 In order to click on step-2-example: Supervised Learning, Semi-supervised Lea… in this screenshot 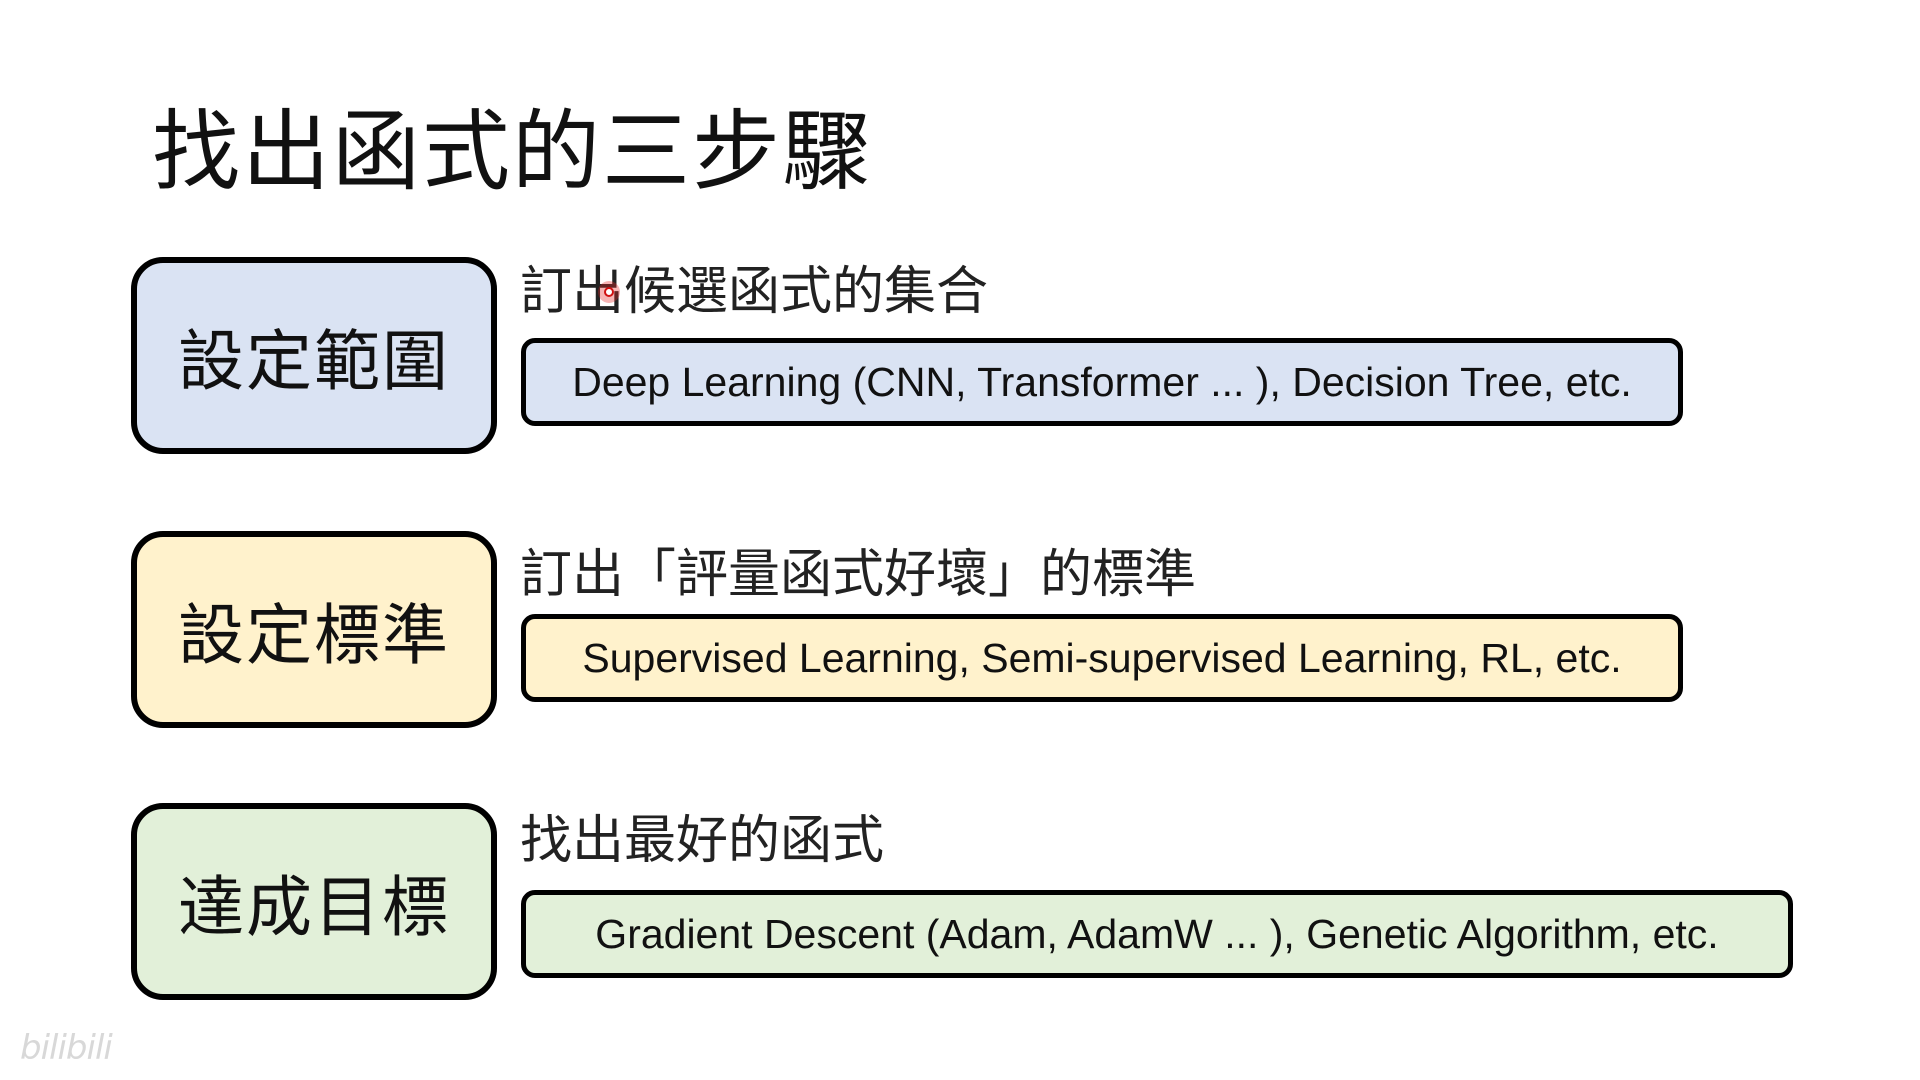, I will do `click(1102, 657)`.